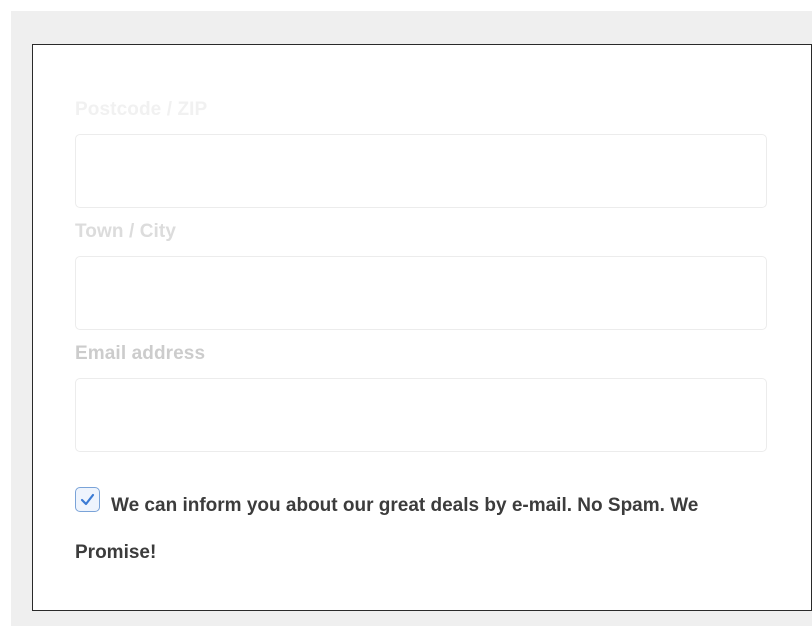 This screenshot has width=812, height=626. I want to click on postcode-input, so click(421, 171).